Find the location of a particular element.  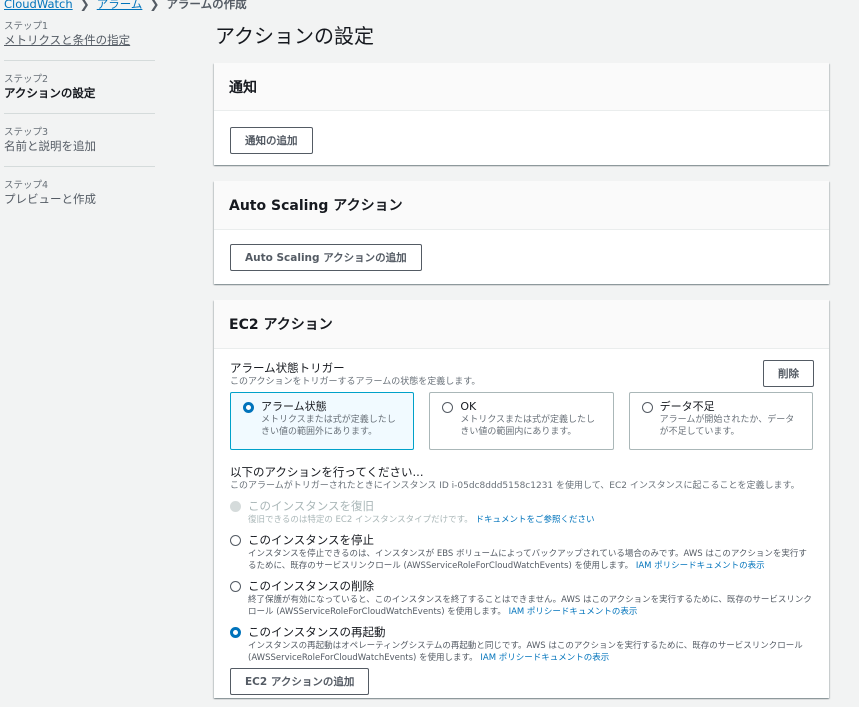

radio-recover is located at coordinates (235, 506).